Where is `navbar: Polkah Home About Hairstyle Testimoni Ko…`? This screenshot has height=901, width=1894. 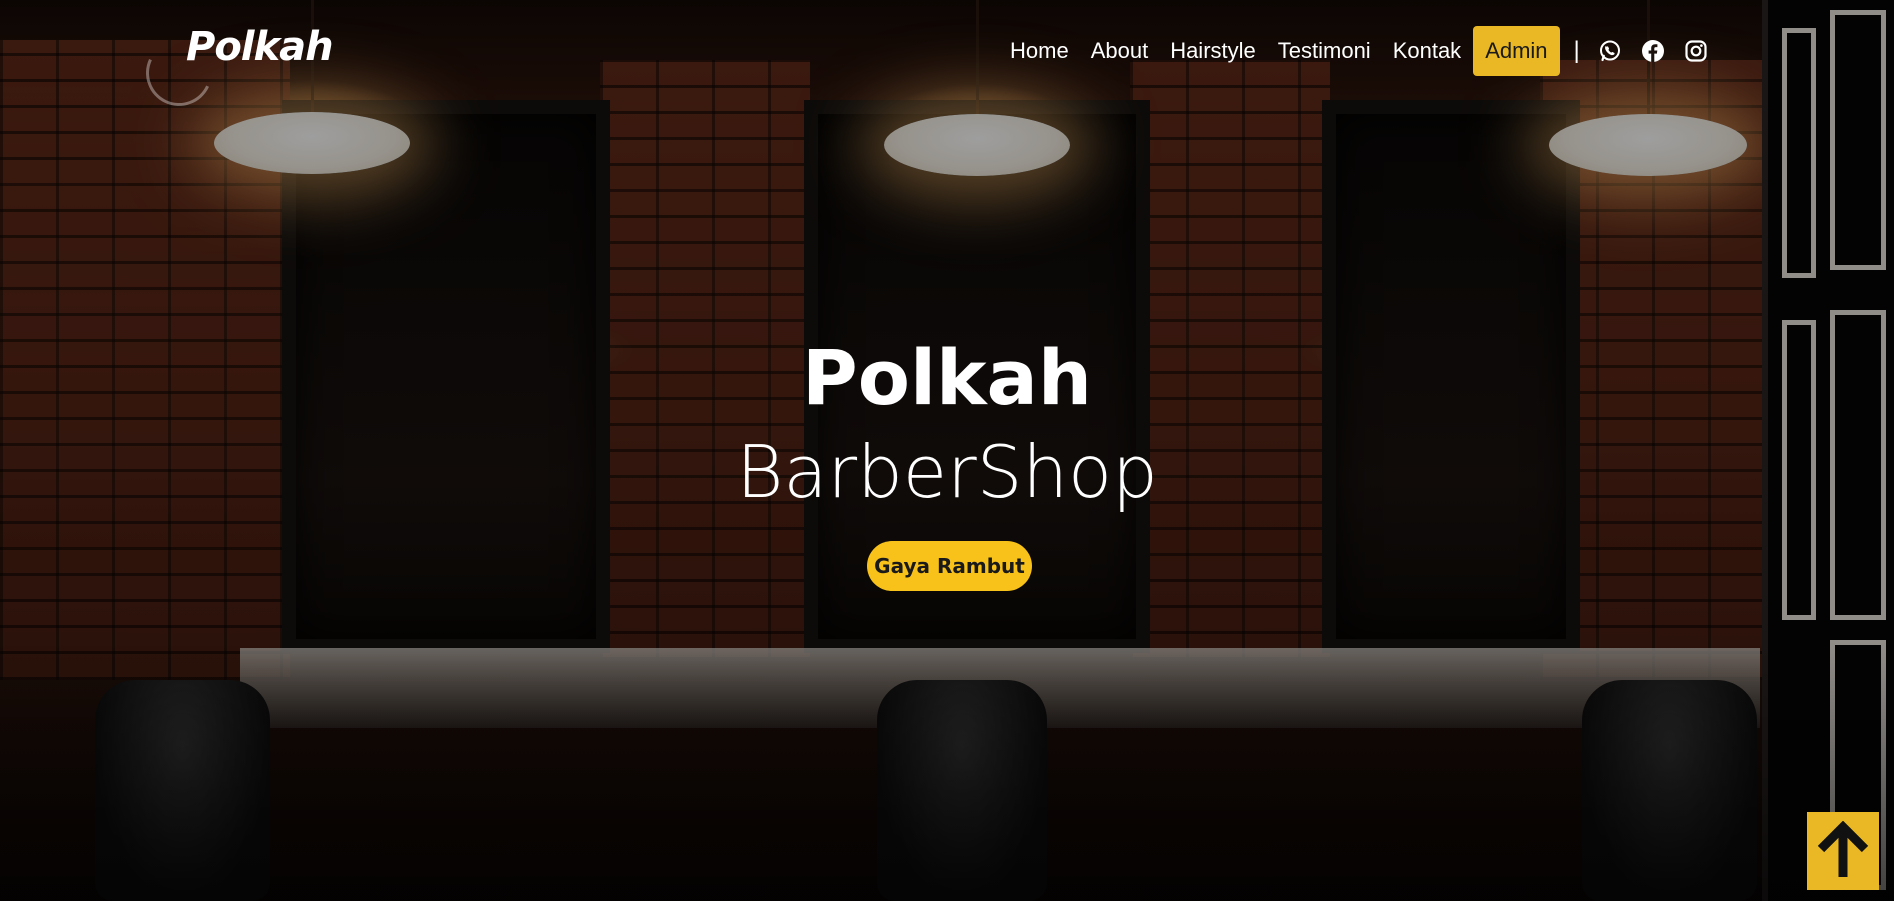
navbar: Polkah Home About Hairstyle Testimoni Ko… is located at coordinates (947, 58).